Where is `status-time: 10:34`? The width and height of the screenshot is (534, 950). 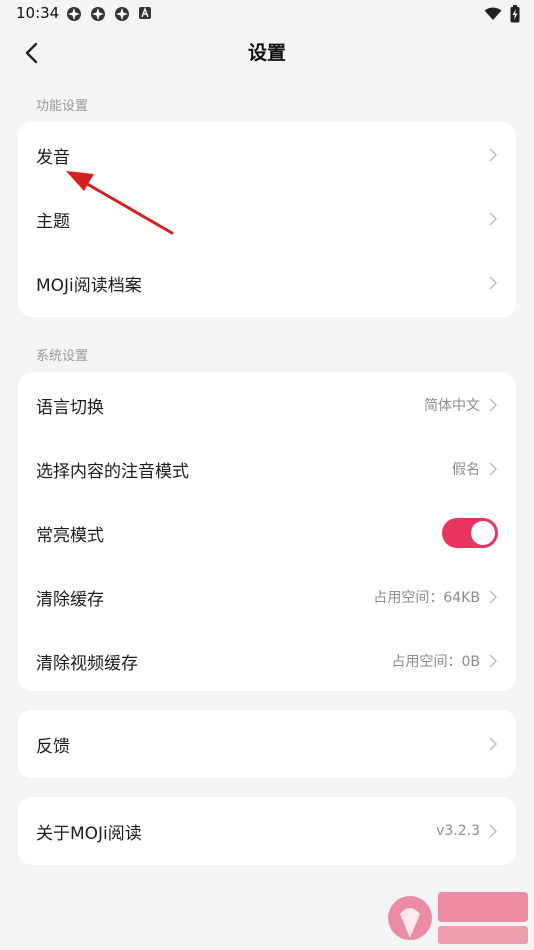 status-time: 10:34 is located at coordinates (38, 13).